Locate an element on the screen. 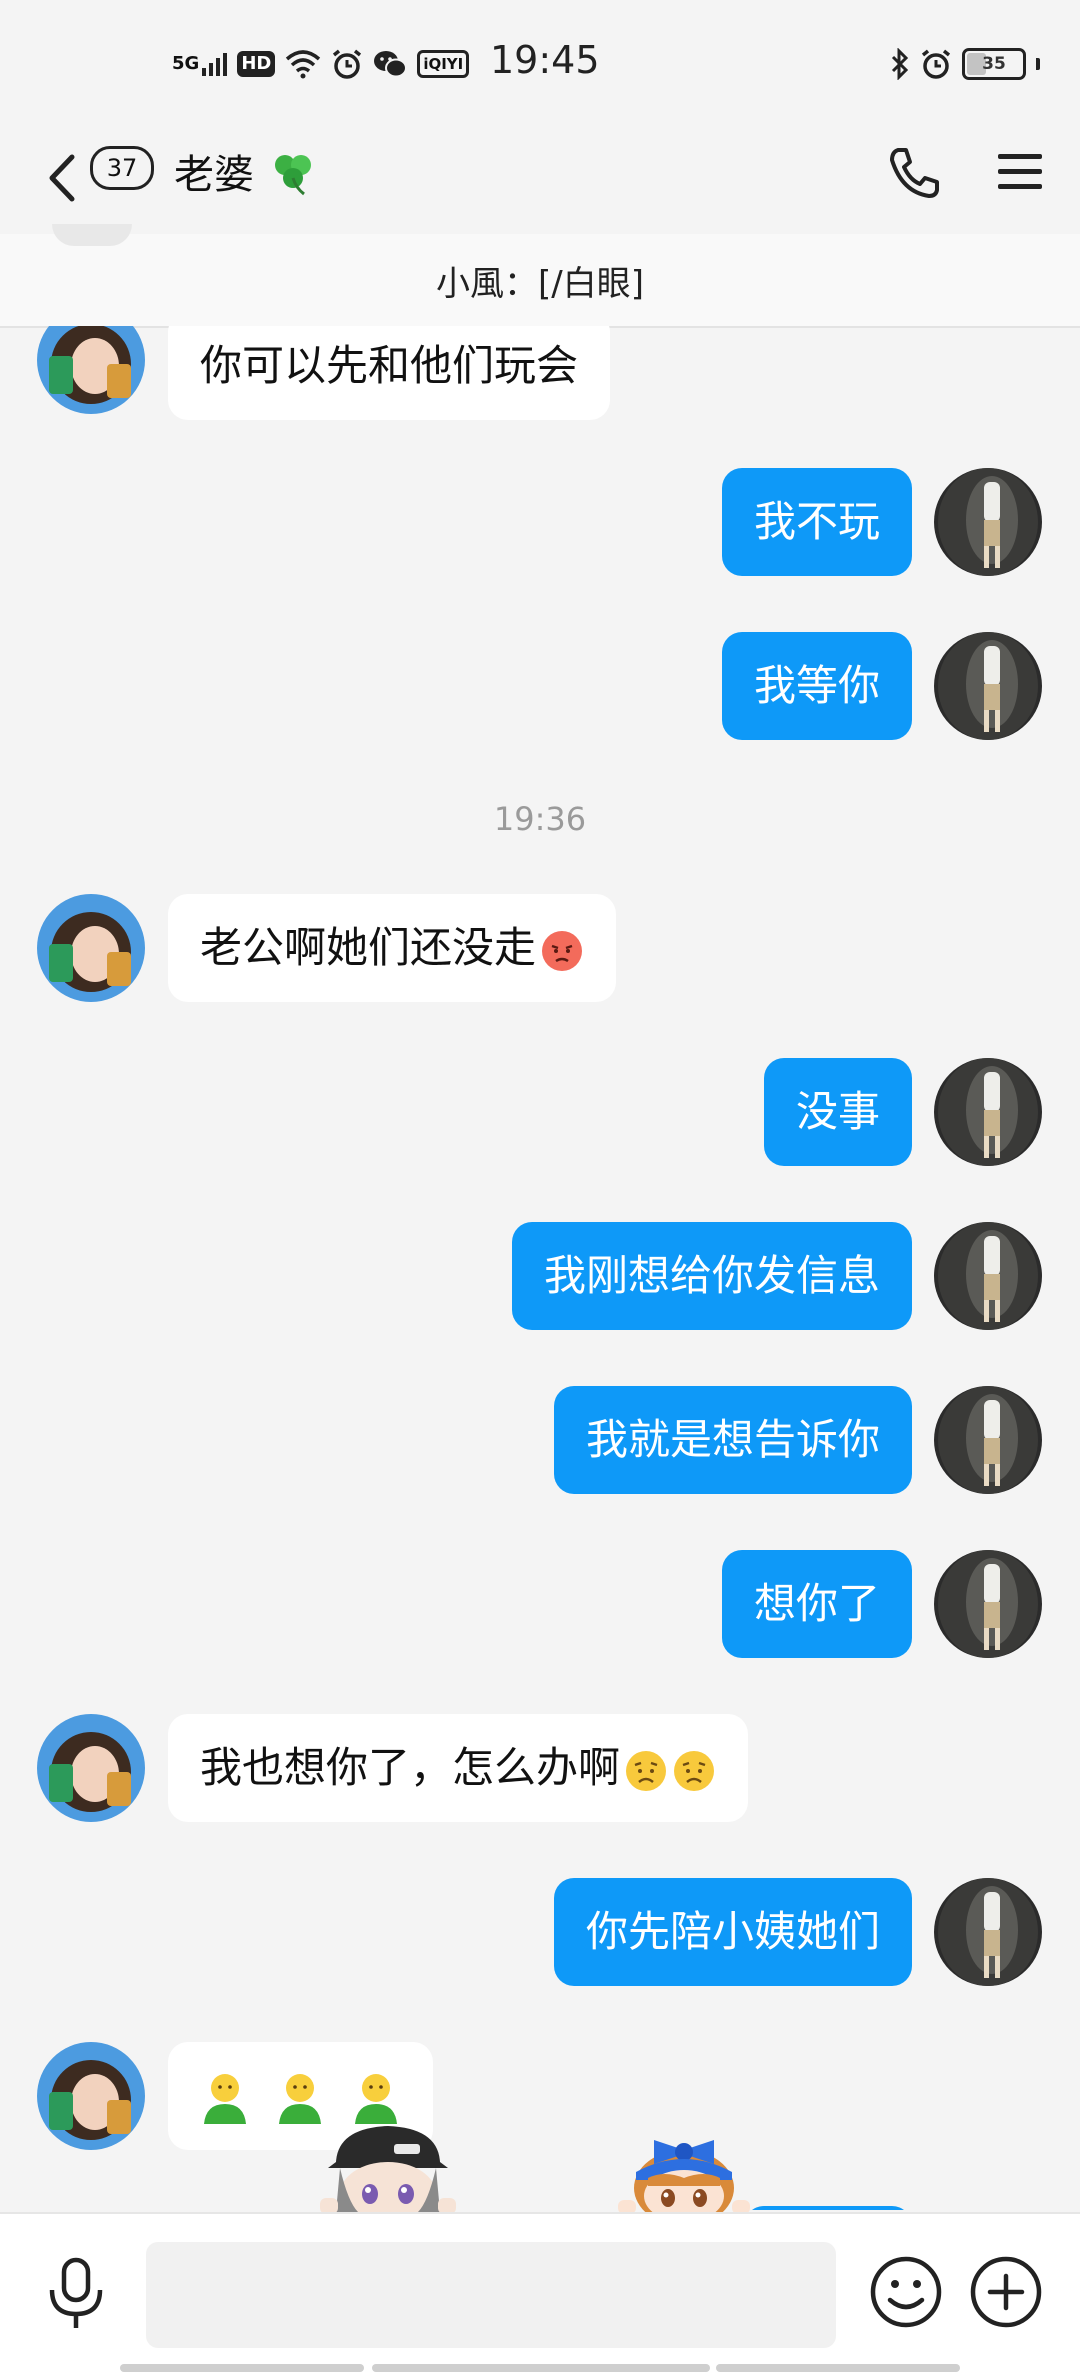  clock: 19:45 is located at coordinates (545, 60).